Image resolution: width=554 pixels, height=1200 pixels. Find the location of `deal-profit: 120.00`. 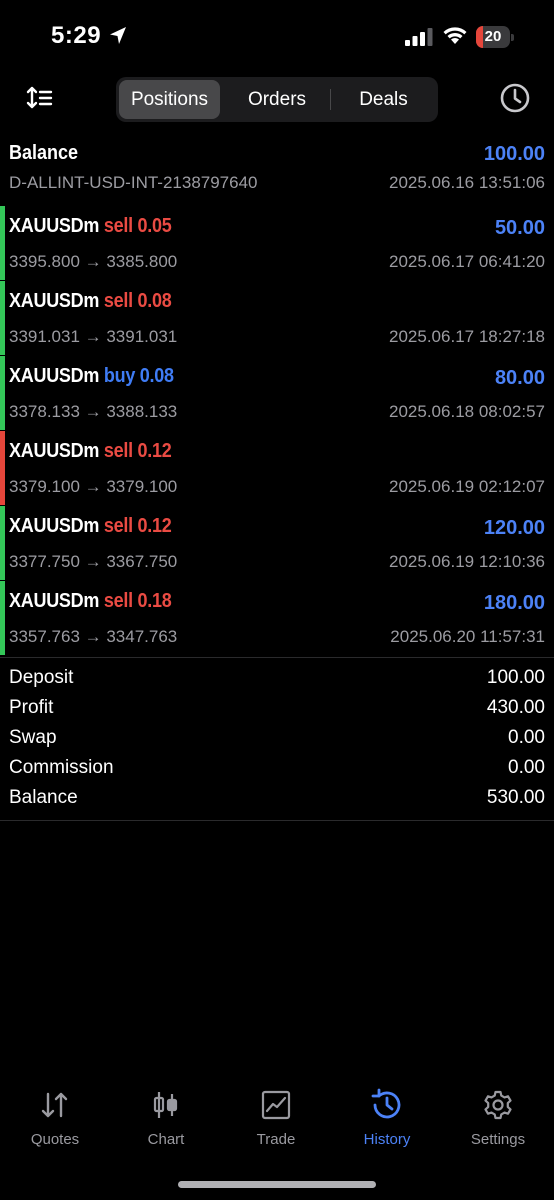

deal-profit: 120.00 is located at coordinates (514, 528).